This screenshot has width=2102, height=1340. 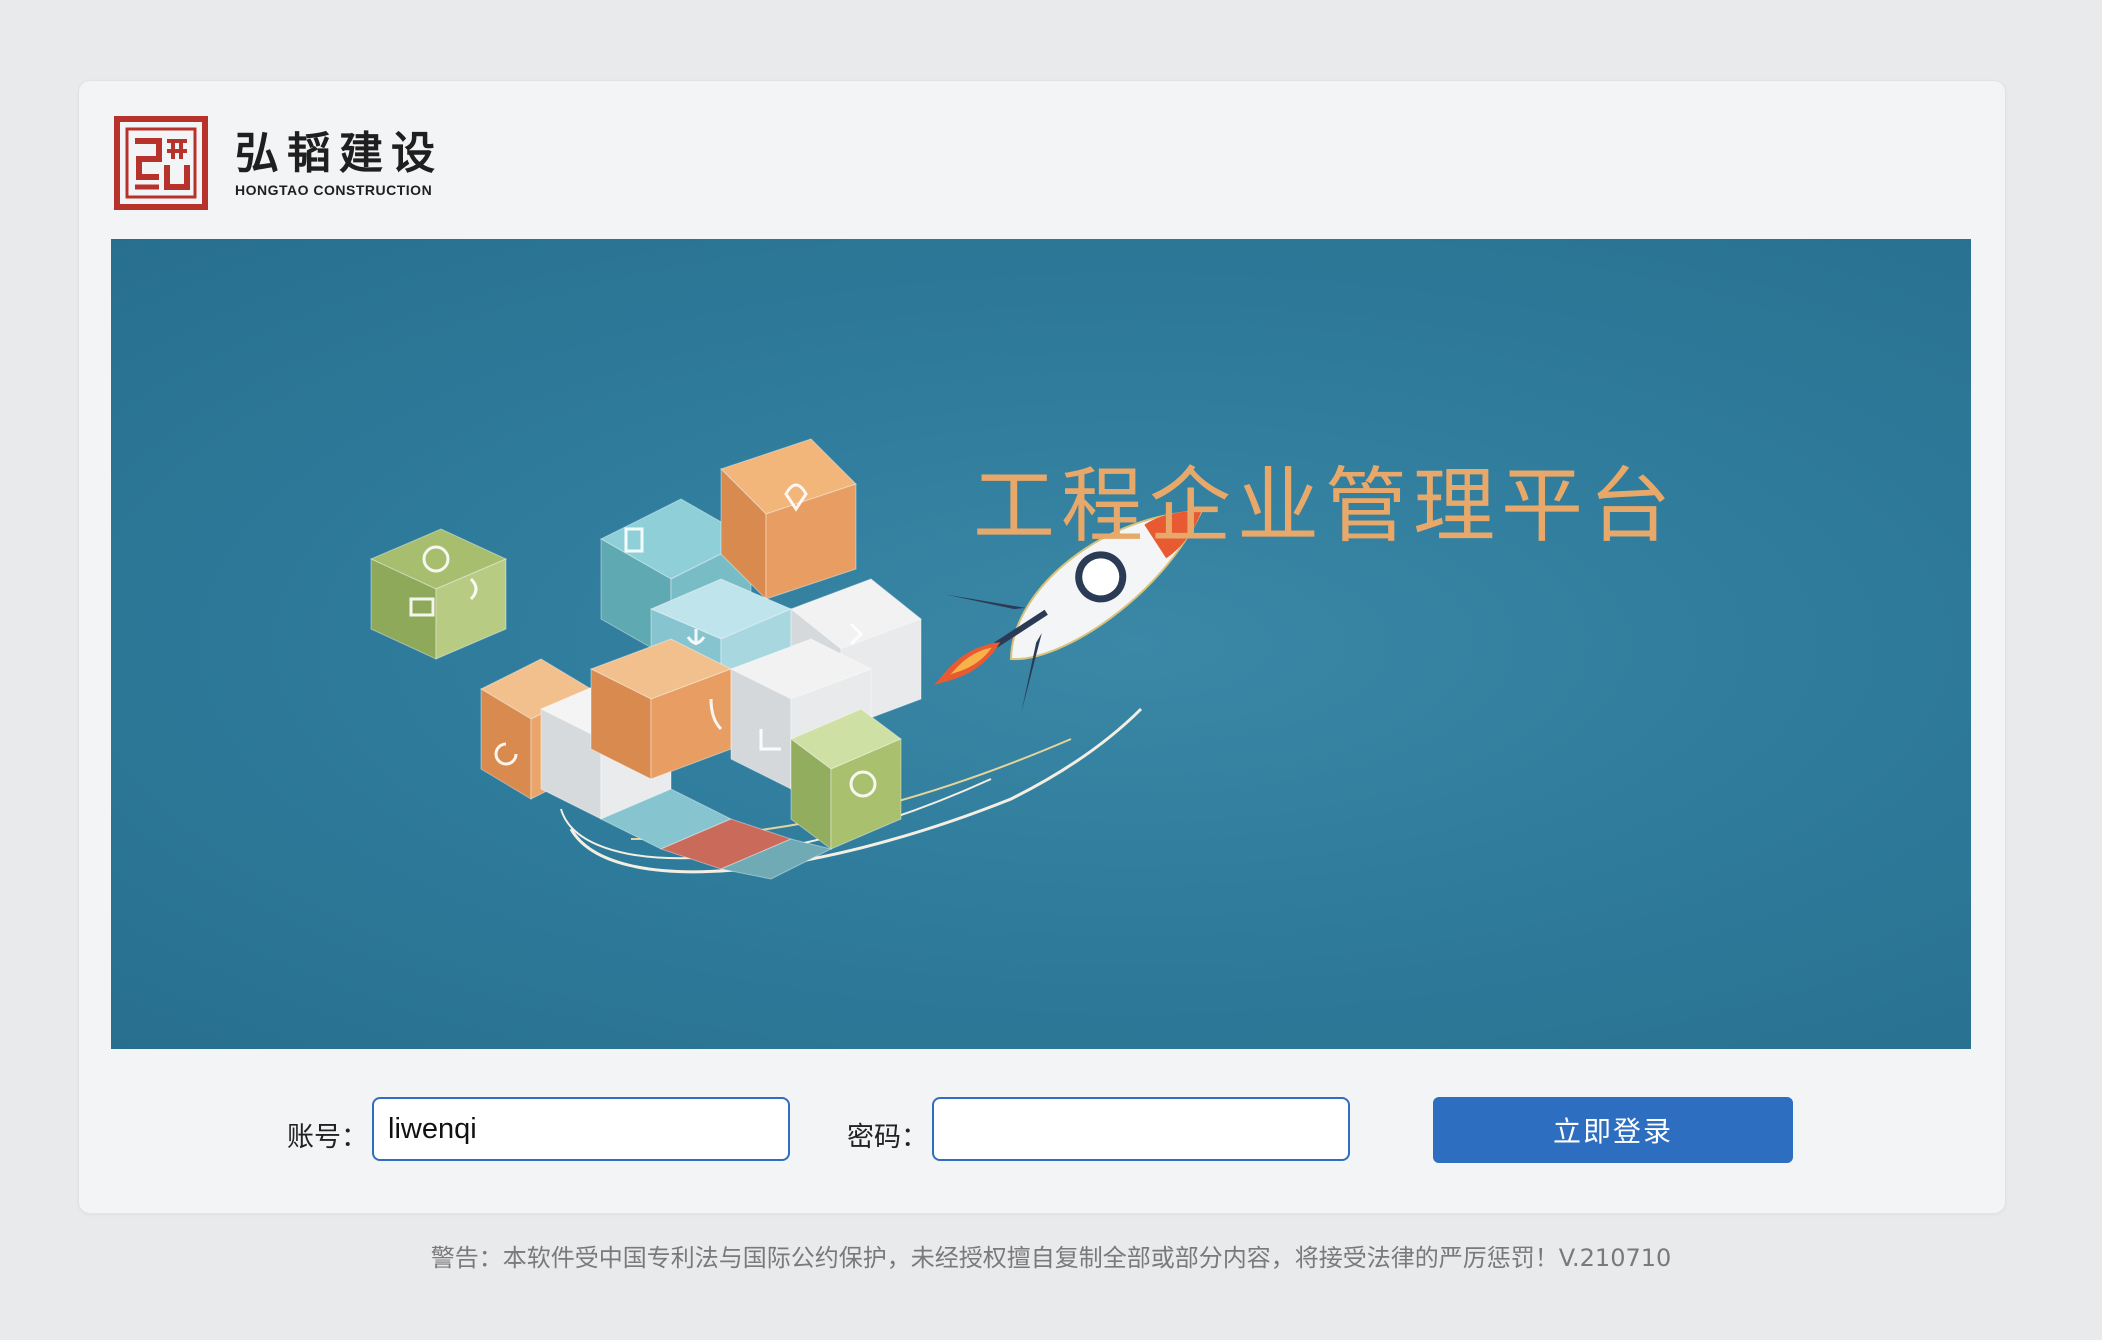 What do you see at coordinates (887, 1137) in the screenshot?
I see `password-label: 密码：` at bounding box center [887, 1137].